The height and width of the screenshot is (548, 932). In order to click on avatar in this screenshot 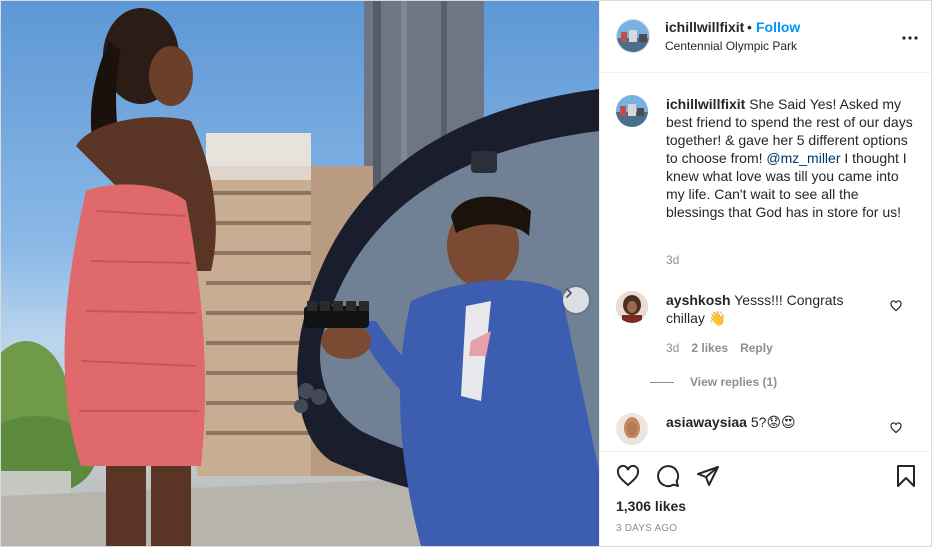, I will do `click(633, 36)`.